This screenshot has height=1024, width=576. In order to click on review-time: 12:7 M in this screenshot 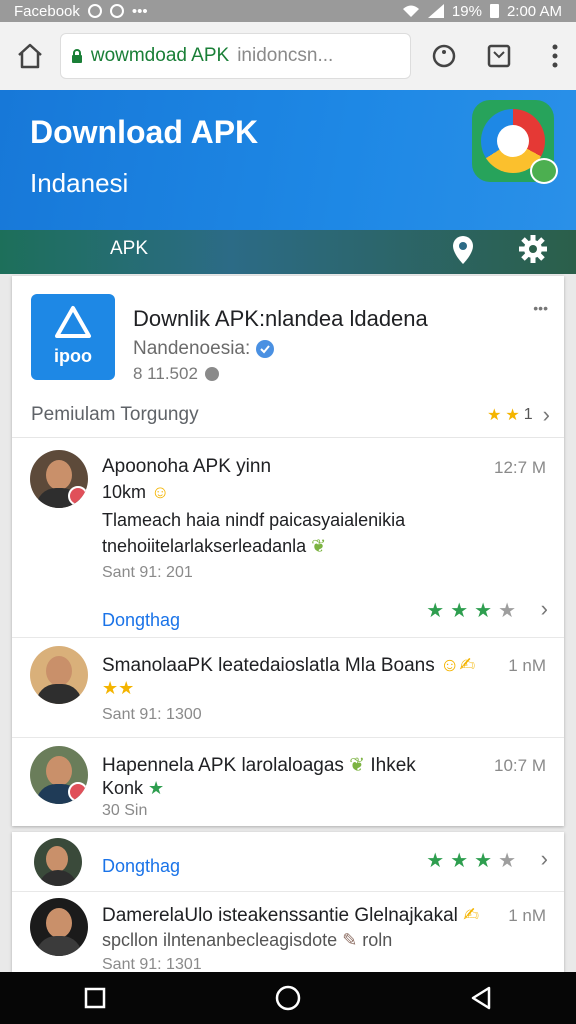, I will do `click(520, 467)`.